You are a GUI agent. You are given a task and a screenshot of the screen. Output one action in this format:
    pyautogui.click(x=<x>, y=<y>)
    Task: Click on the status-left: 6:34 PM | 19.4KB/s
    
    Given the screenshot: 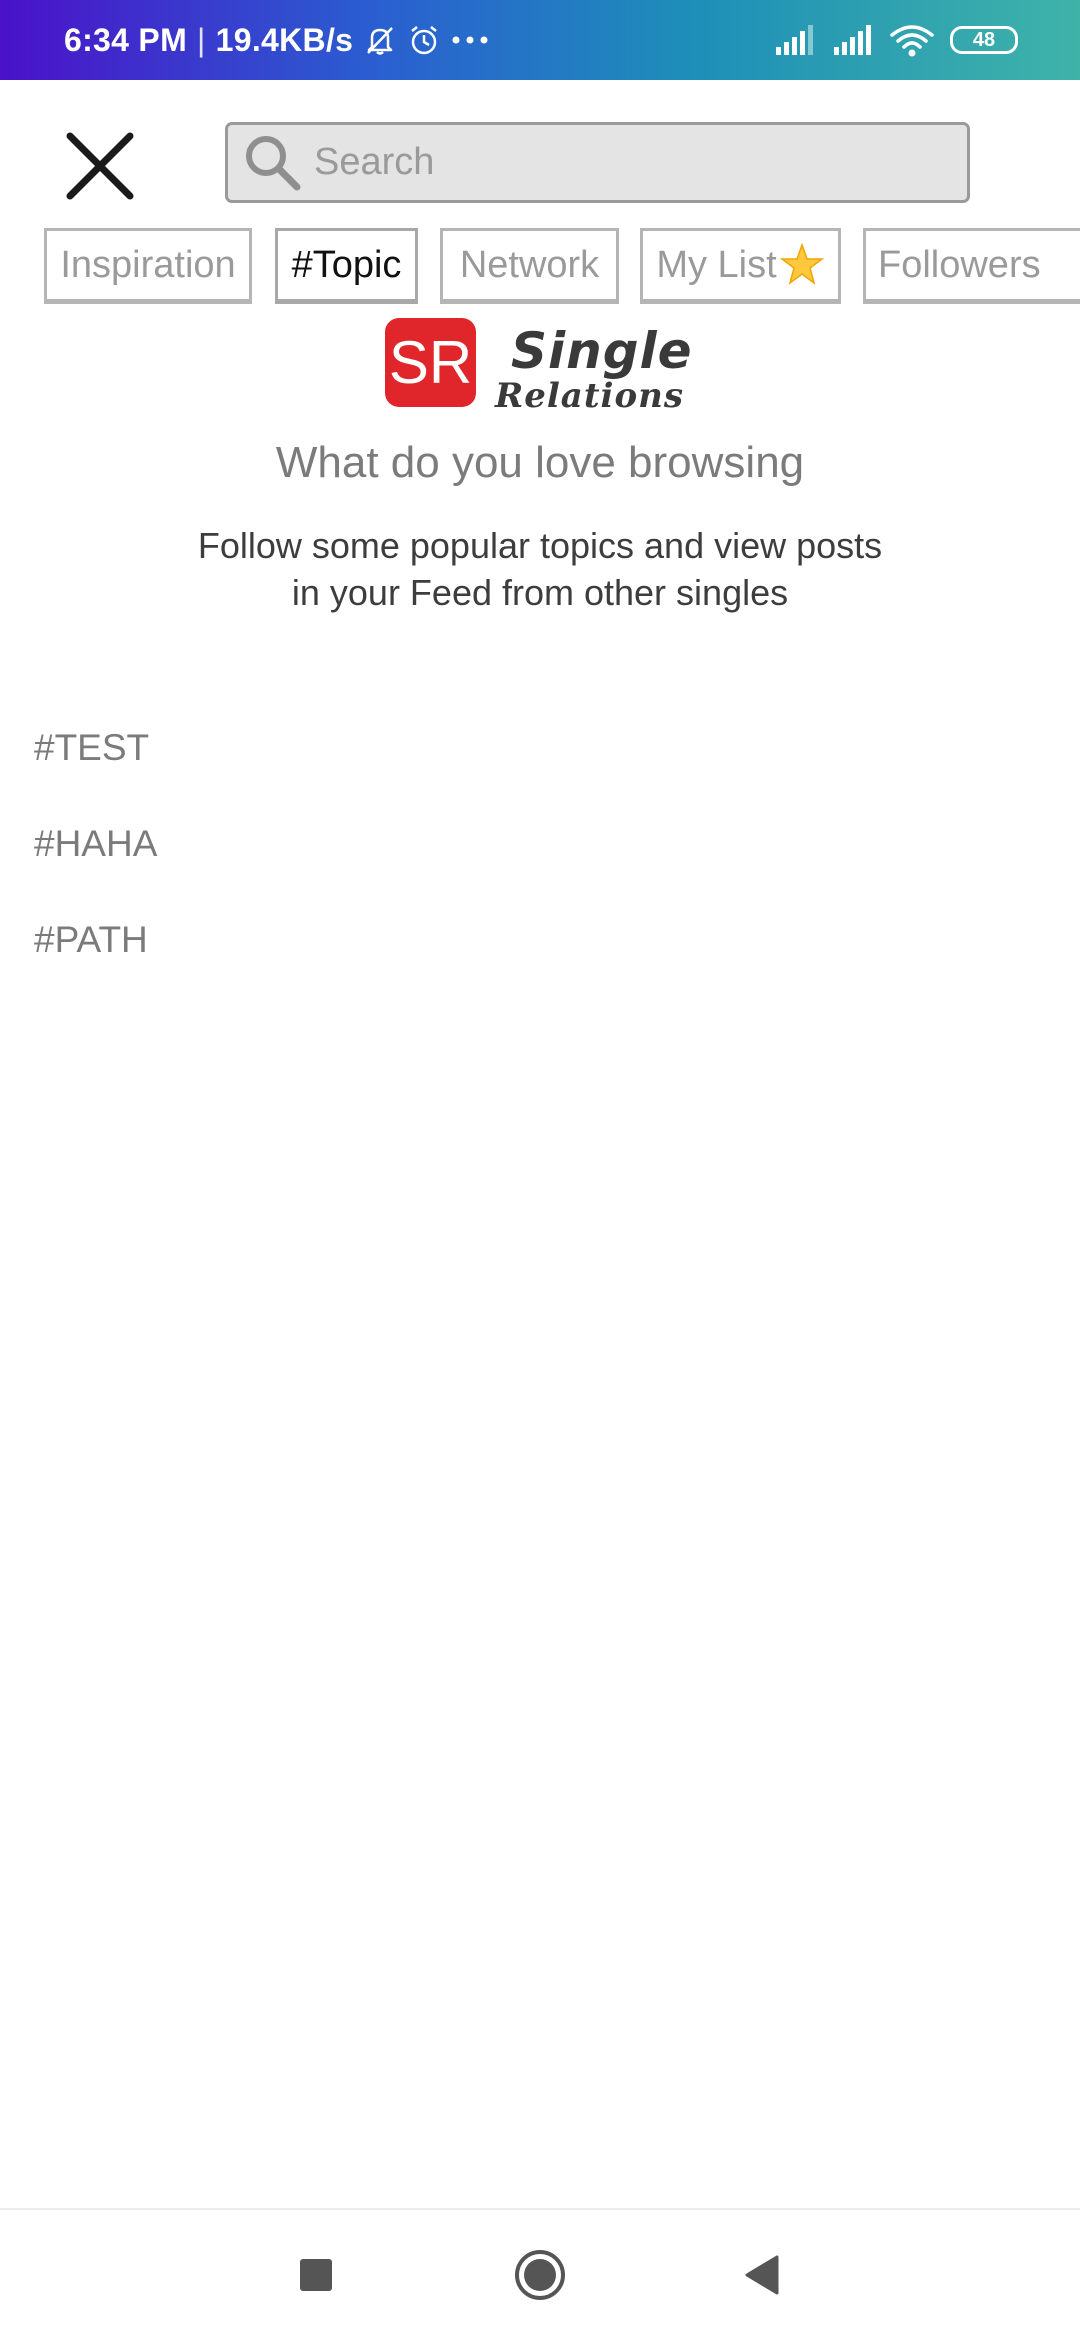 What is the action you would take?
    pyautogui.click(x=276, y=40)
    